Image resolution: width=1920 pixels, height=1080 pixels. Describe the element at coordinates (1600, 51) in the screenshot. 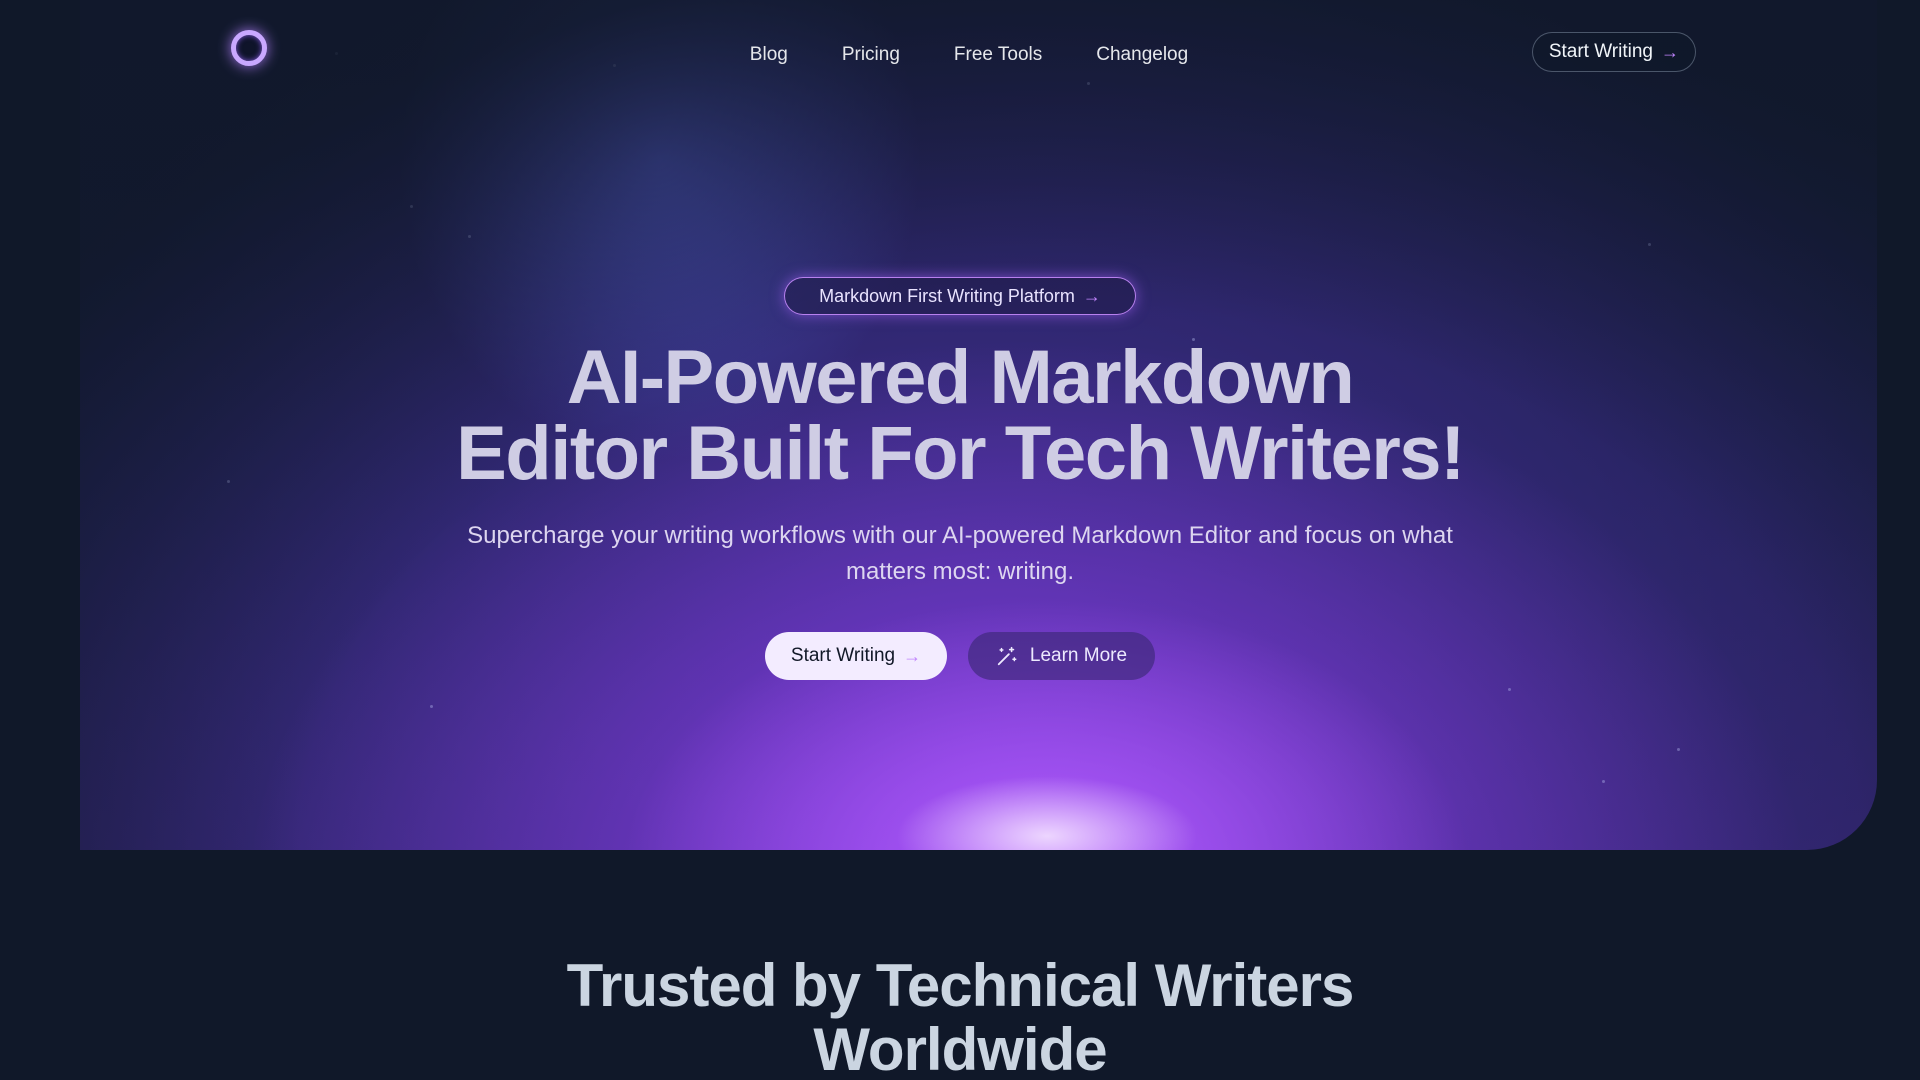

I see `nav-cta-label: Start Writing` at that location.